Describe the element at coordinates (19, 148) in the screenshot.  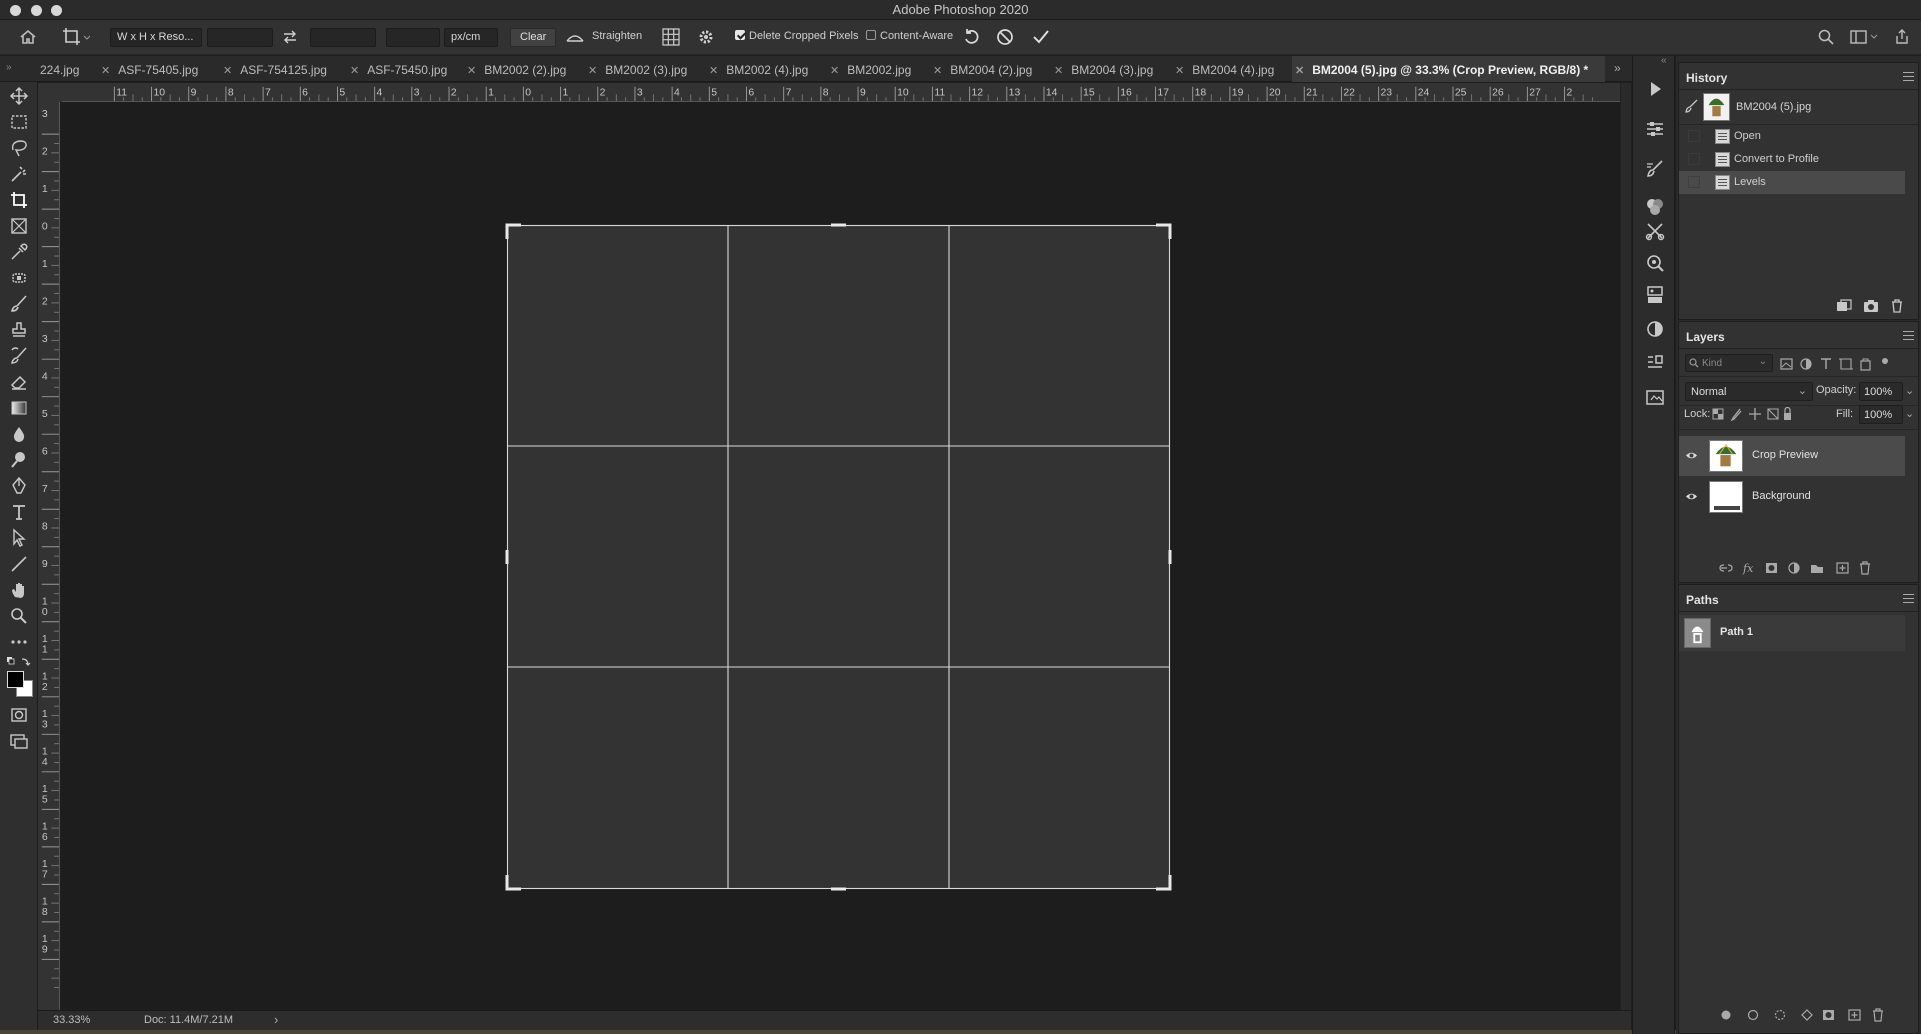
I see `lasso-tool-icon` at that location.